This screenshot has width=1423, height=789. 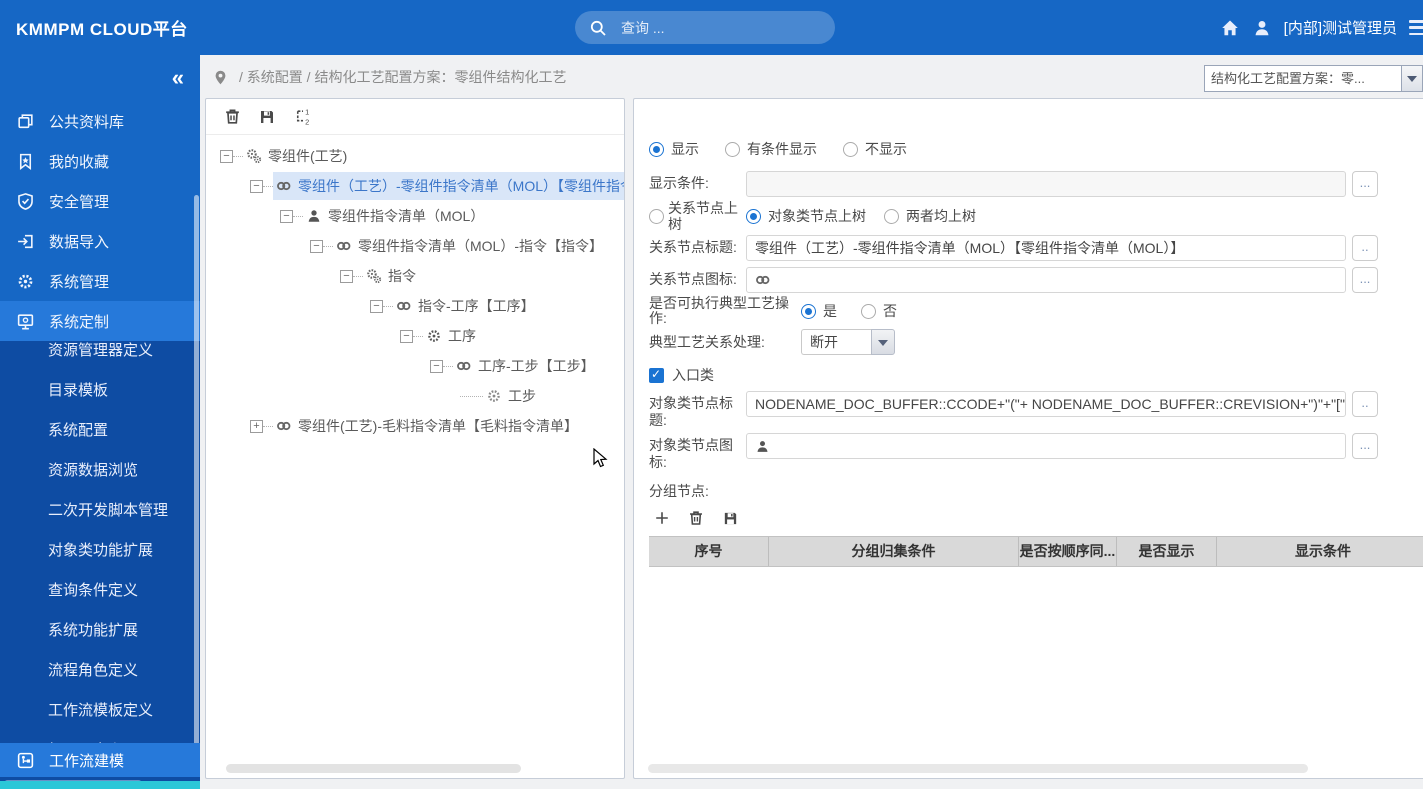 What do you see at coordinates (100, 671) in the screenshot?
I see `submenu-item-process-role-def: 流程角色定义` at bounding box center [100, 671].